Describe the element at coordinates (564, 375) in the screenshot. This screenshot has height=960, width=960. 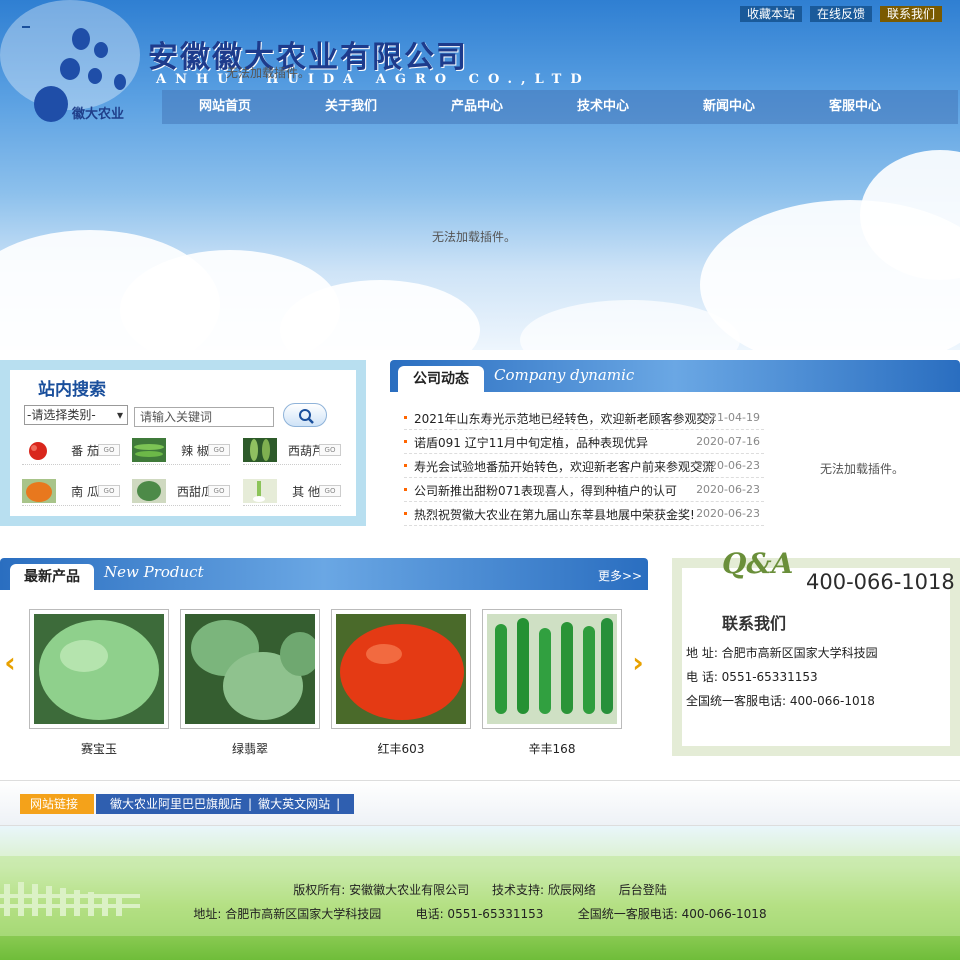
I see `news-title-en: Company dynamic` at that location.